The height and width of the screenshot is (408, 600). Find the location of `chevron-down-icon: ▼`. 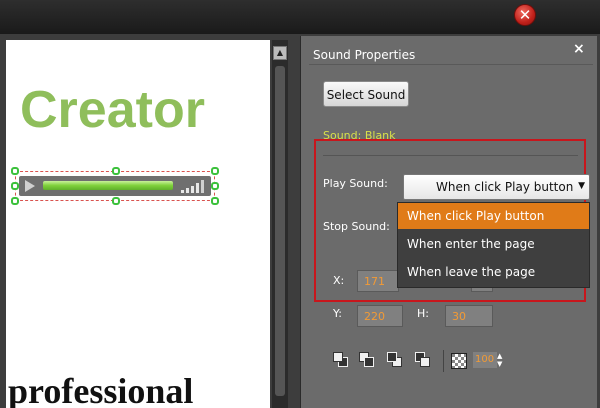

chevron-down-icon: ▼ is located at coordinates (581, 186).